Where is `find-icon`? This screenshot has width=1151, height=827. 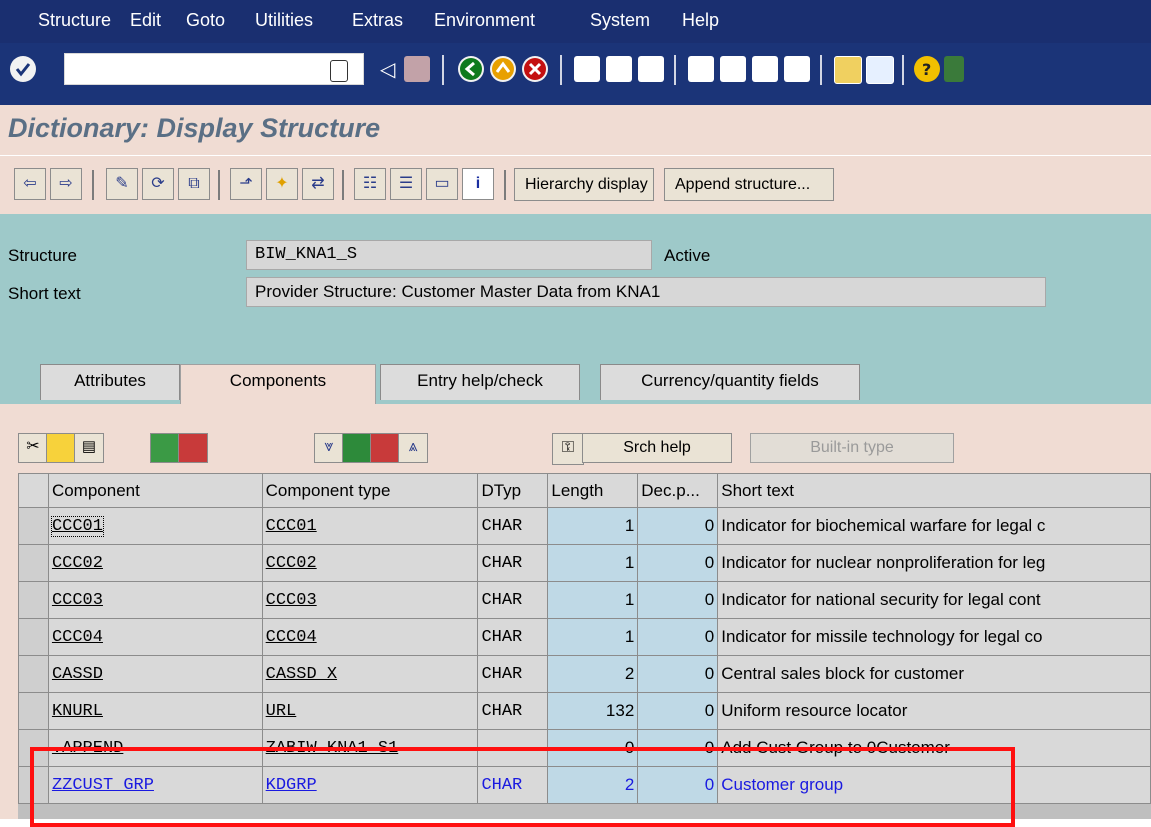
find-icon is located at coordinates (619, 69).